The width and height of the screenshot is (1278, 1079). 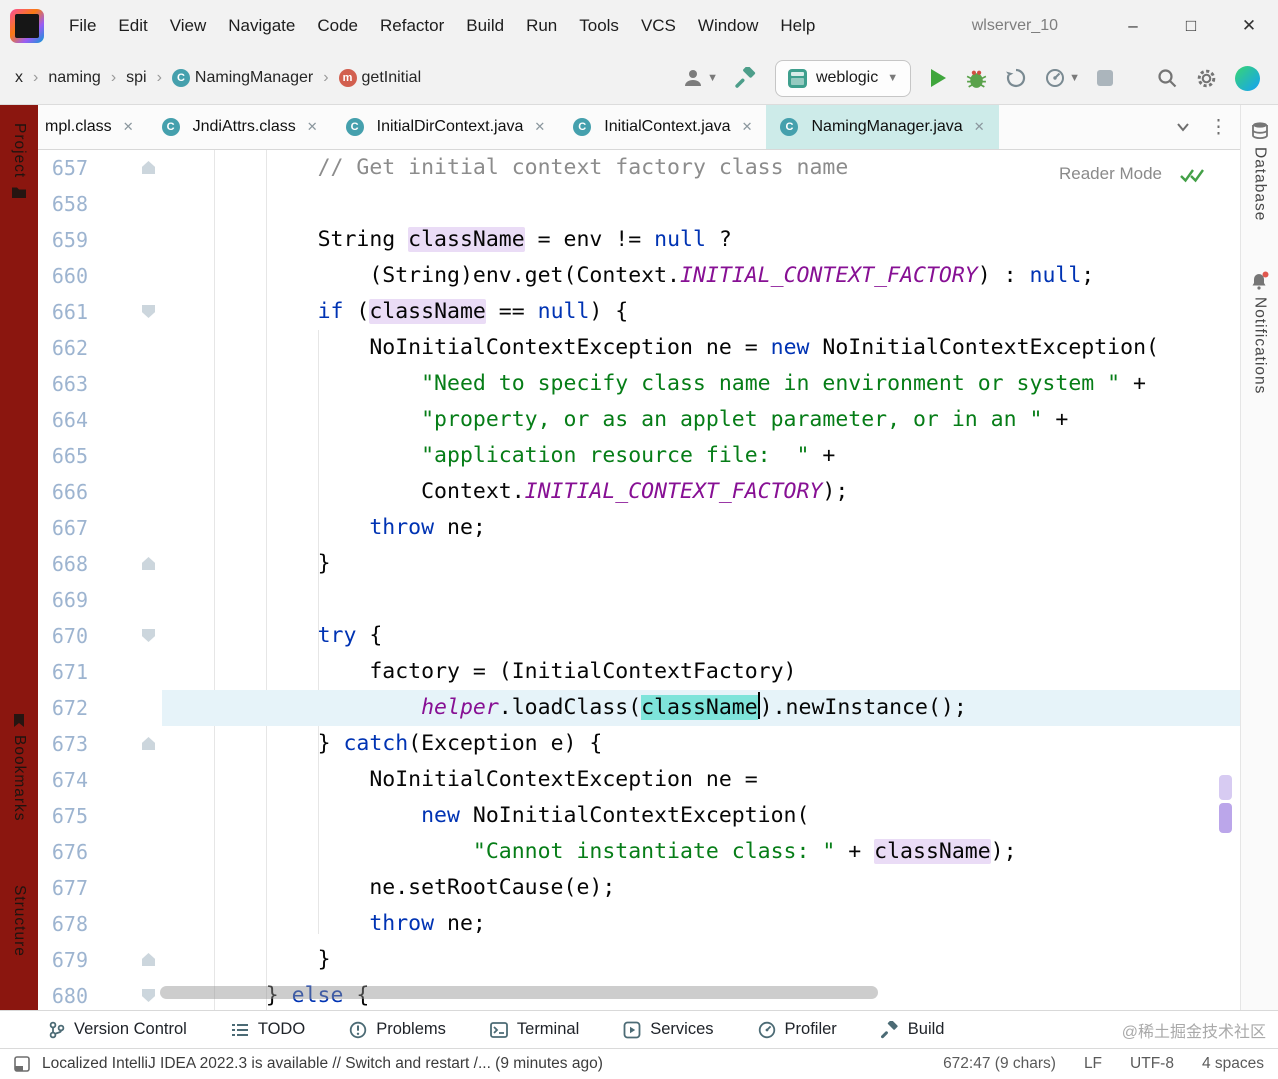 I want to click on code-with-me-users-button: ▼, so click(x=700, y=78).